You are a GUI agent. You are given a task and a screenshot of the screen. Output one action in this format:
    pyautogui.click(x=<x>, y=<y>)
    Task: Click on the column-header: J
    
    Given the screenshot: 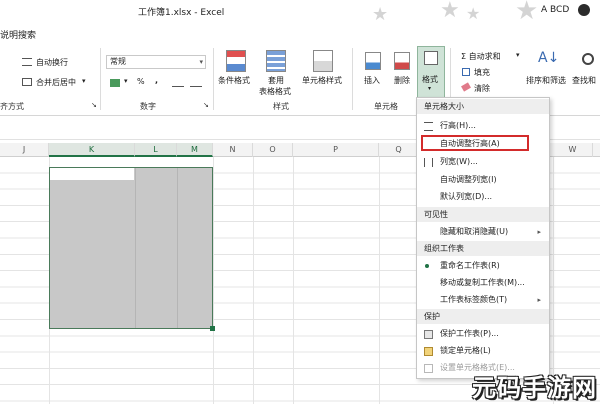 What is the action you would take?
    pyautogui.click(x=24, y=150)
    